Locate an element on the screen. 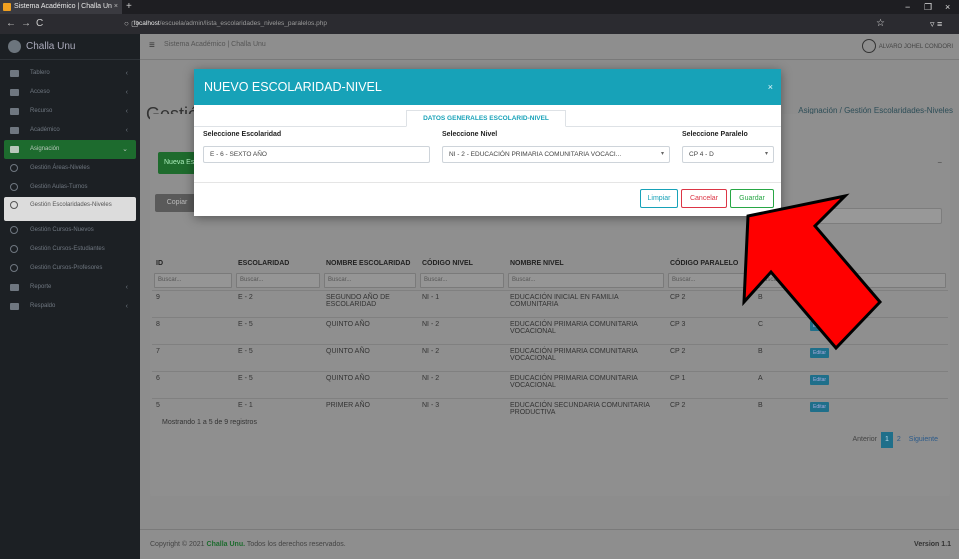  save-button: Guardar is located at coordinates (752, 198).